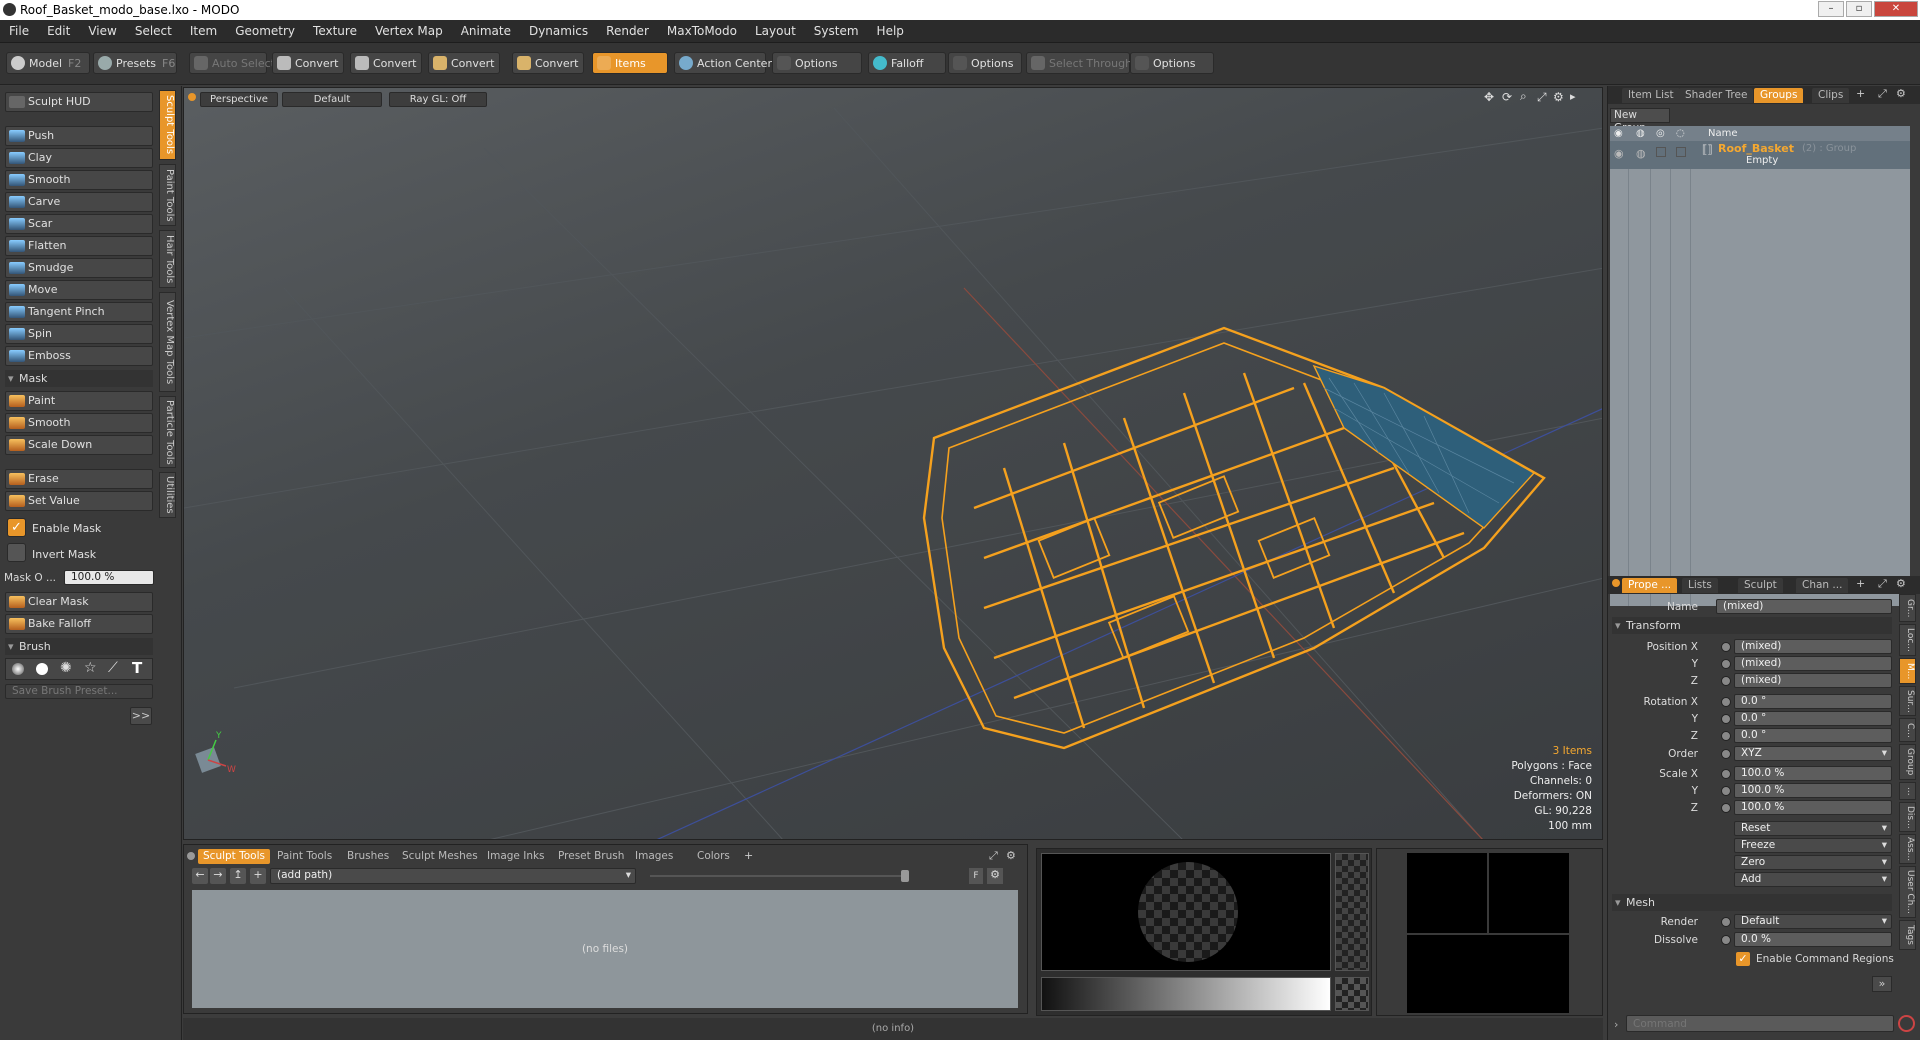 The width and height of the screenshot is (1920, 1040). I want to click on tab-shader-tree: Shader Tree, so click(1716, 95).